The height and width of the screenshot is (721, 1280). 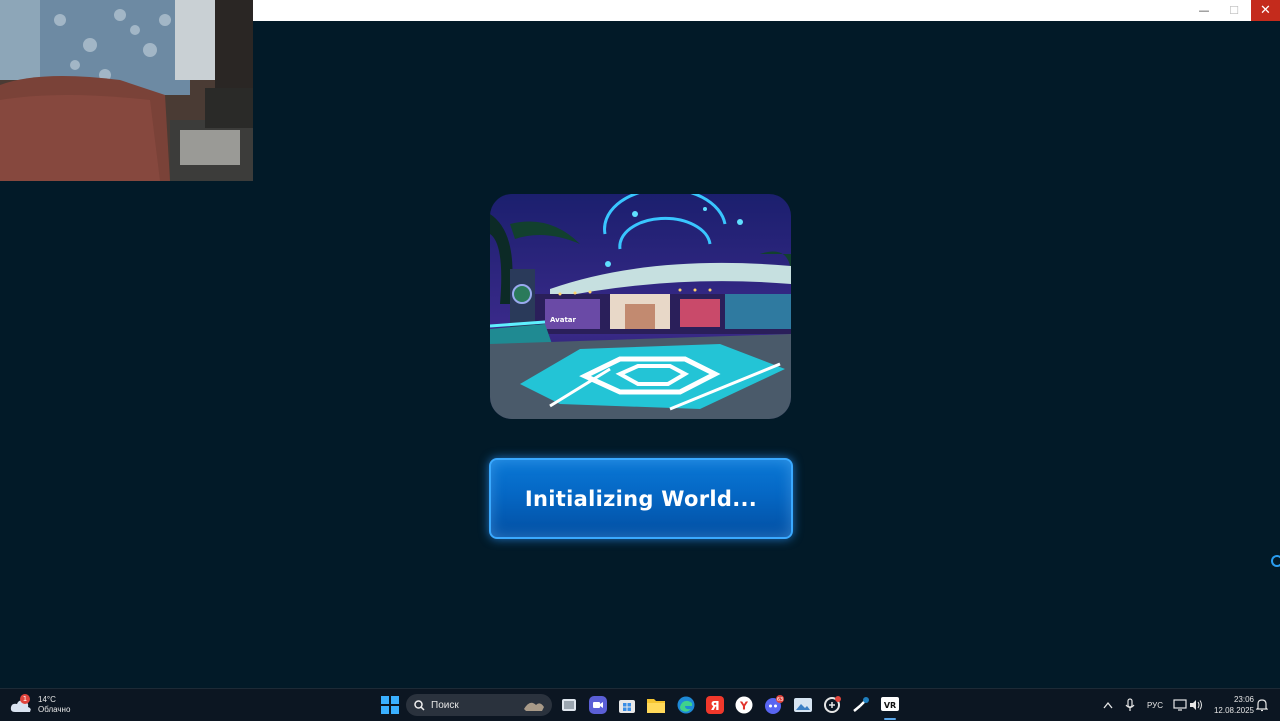 I want to click on game-app-icon, so click(x=832, y=705).